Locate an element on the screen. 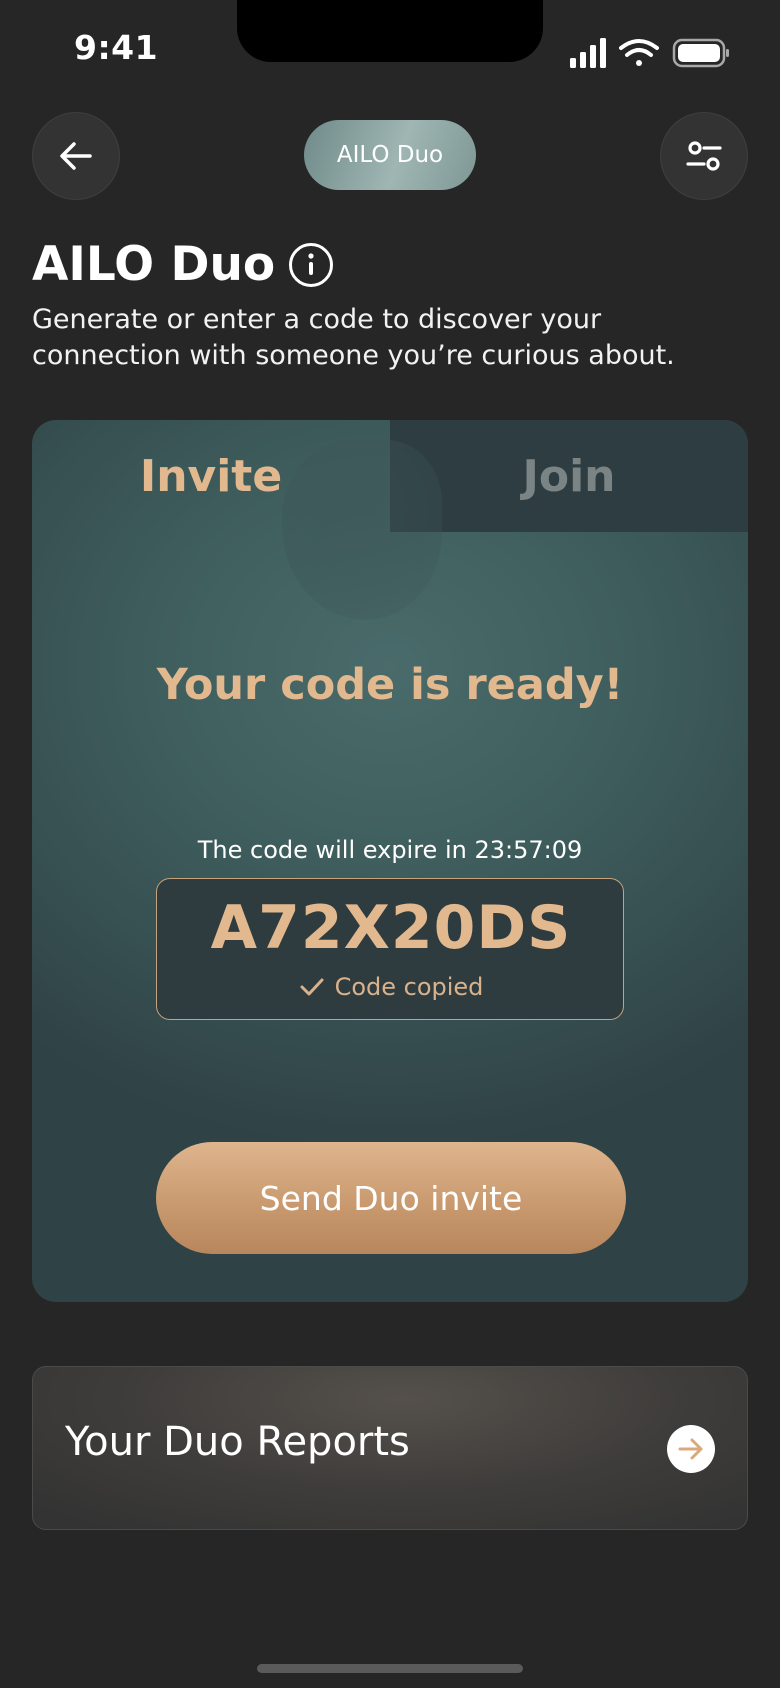 The image size is (780, 1688). code-ready-heading: Your code is ready! is located at coordinates (390, 685).